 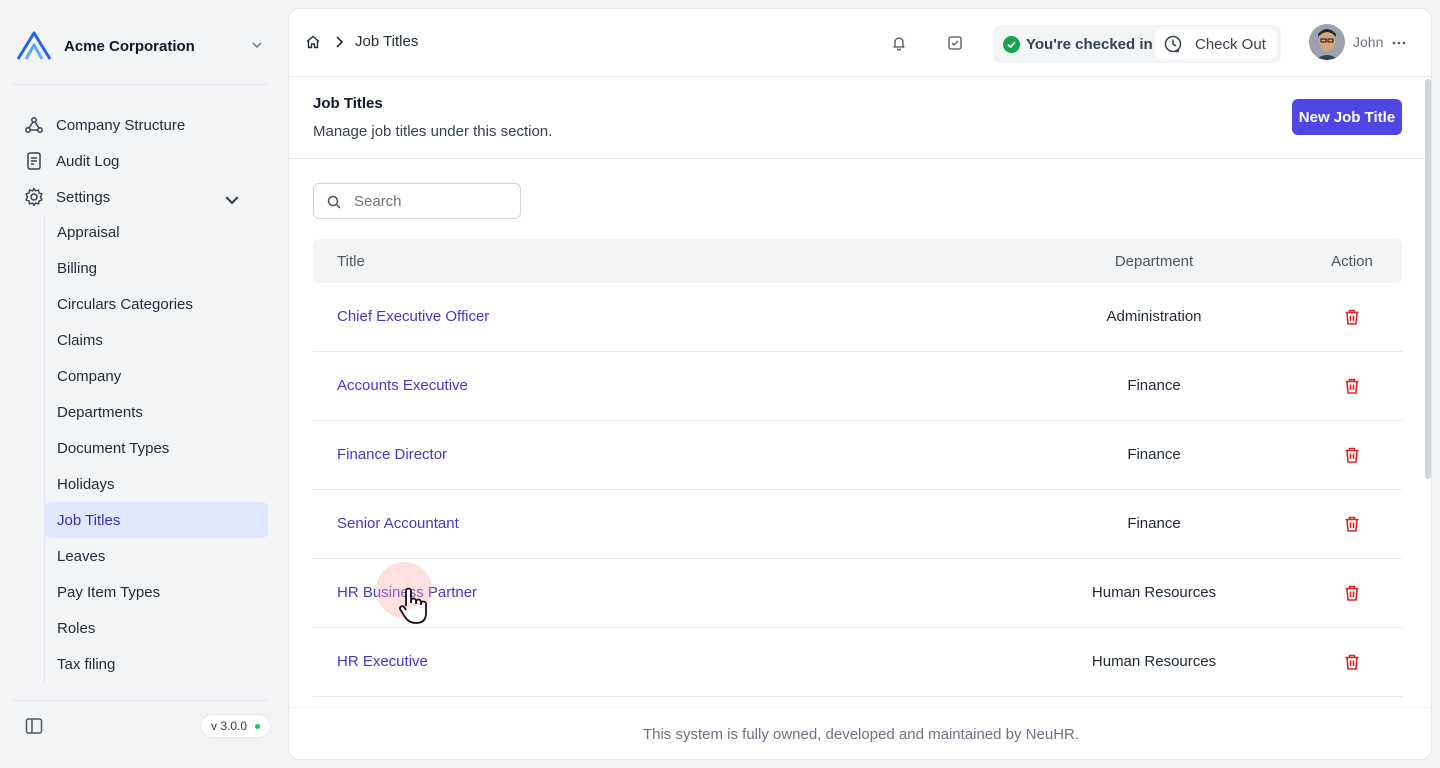 I want to click on settings-item-tax-filing: Tax filing, so click(x=156, y=664).